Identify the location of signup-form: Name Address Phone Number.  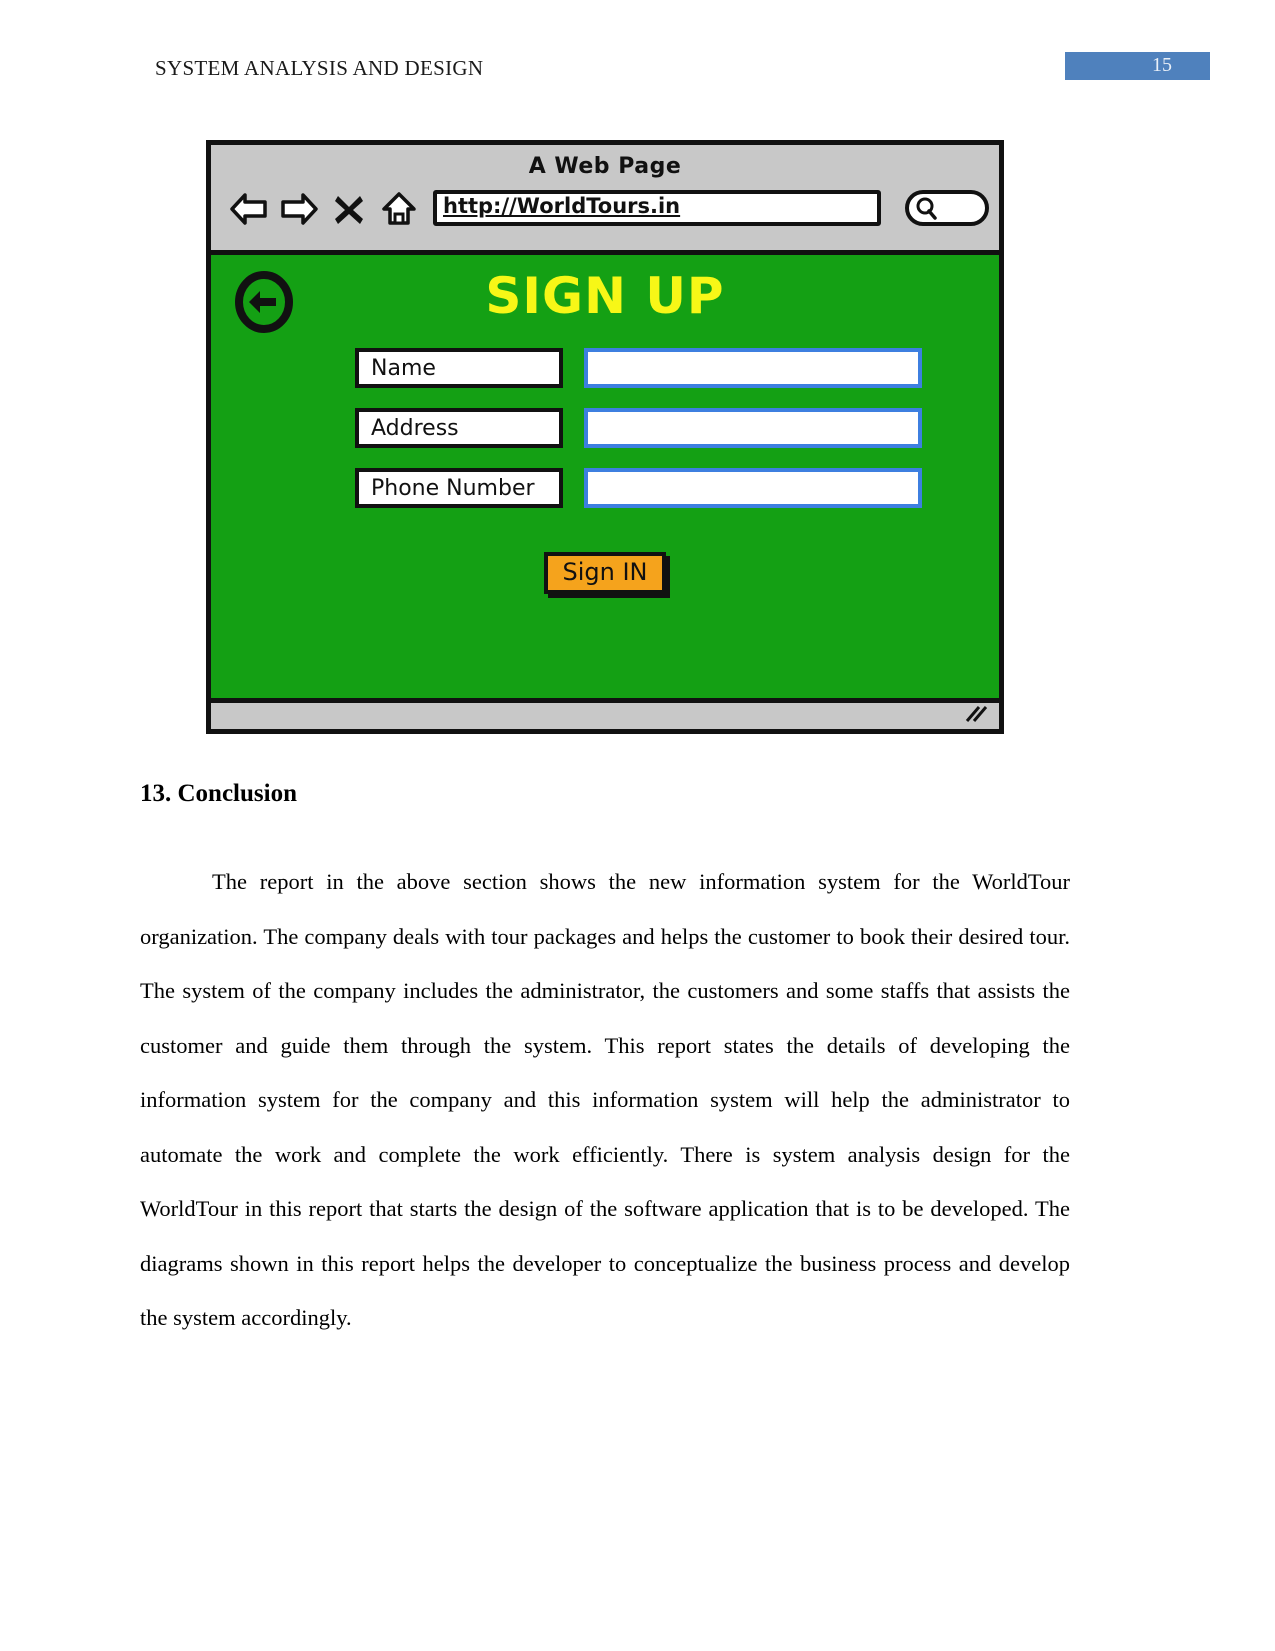
(605, 438).